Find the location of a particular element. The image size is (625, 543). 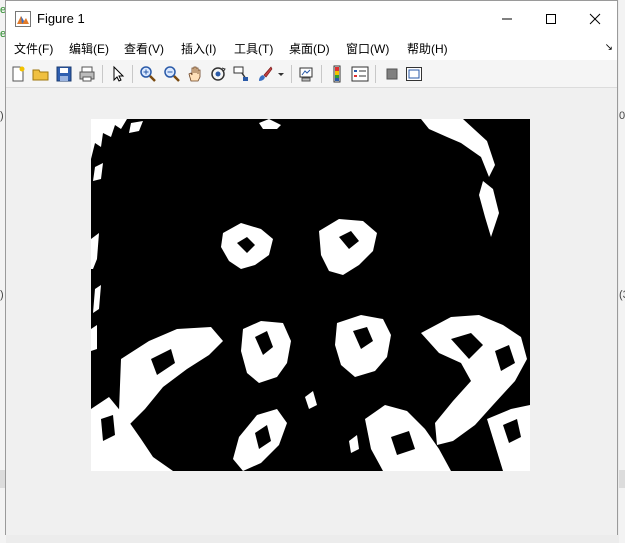

pan-hand-icon is located at coordinates (195, 74).